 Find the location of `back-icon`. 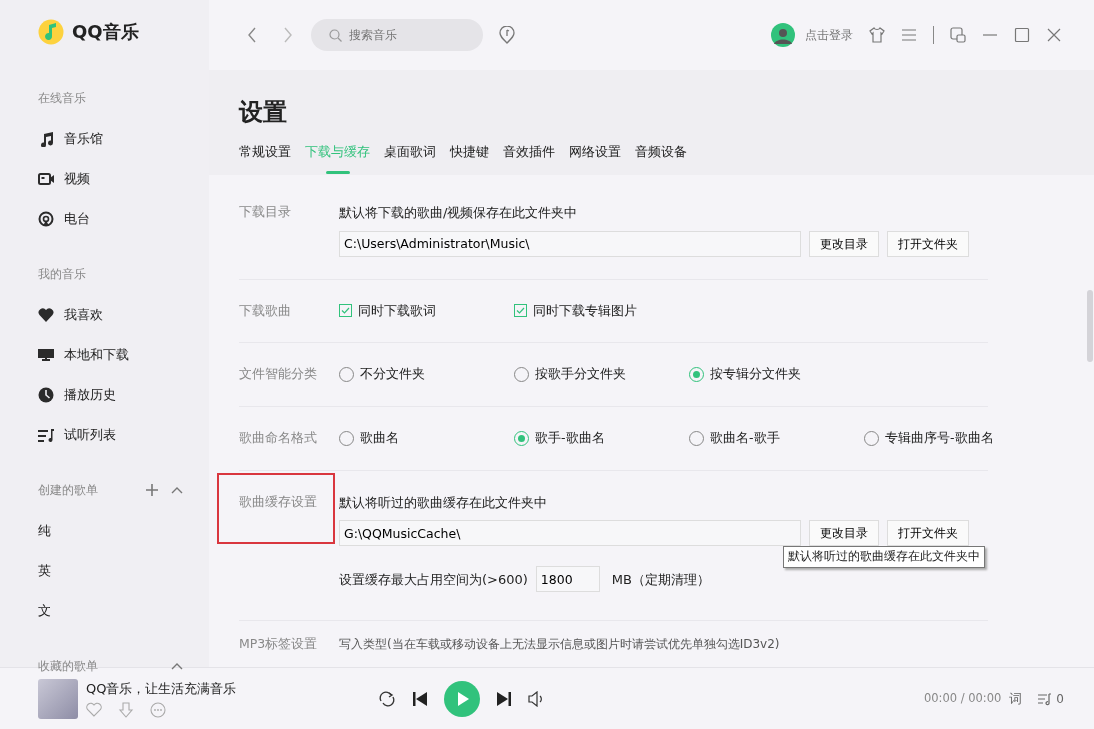

back-icon is located at coordinates (252, 35).